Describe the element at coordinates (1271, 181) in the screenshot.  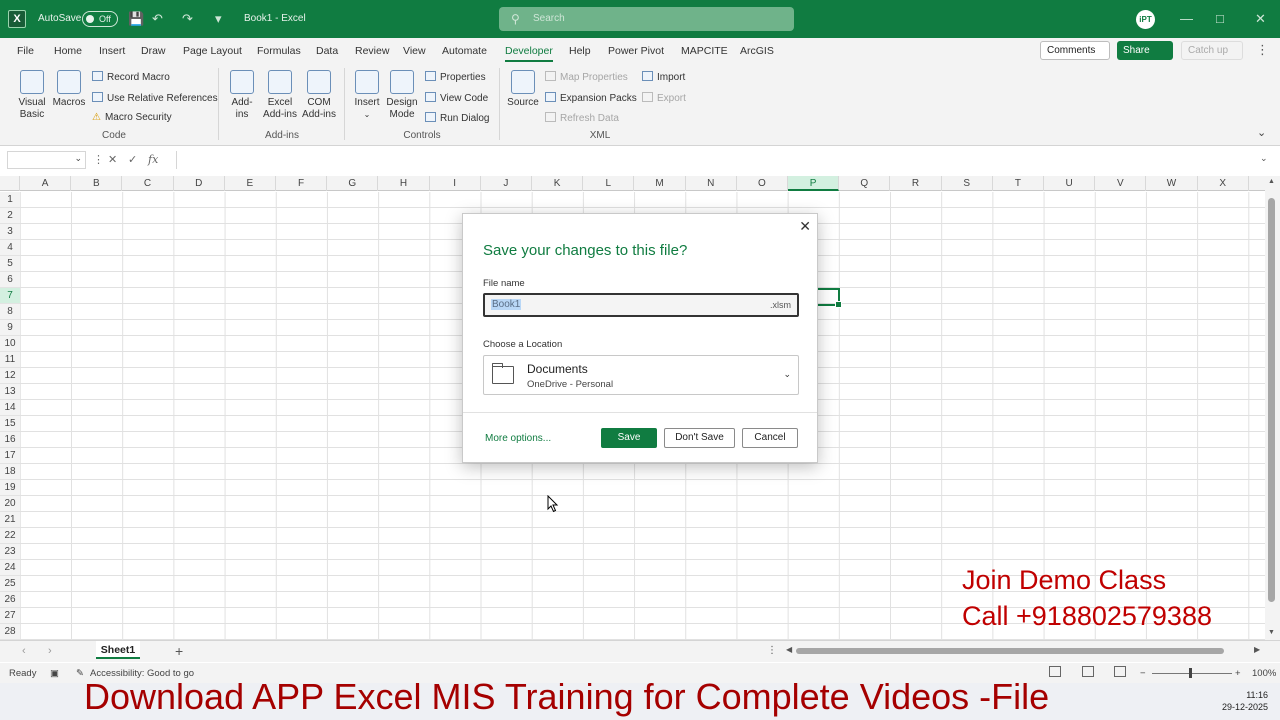
I see `scroll-up-icon: ▲` at that location.